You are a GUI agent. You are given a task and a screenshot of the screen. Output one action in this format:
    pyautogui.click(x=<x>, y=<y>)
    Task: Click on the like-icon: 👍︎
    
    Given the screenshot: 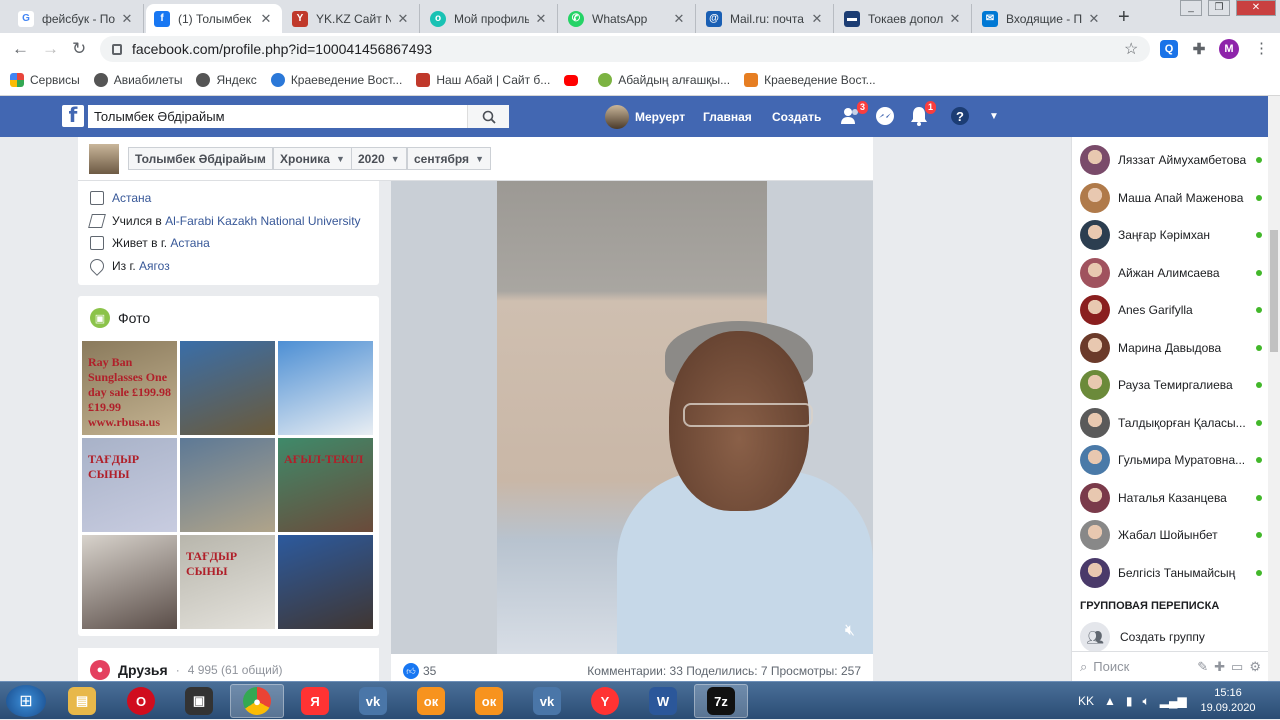 What is the action you would take?
    pyautogui.click(x=411, y=671)
    